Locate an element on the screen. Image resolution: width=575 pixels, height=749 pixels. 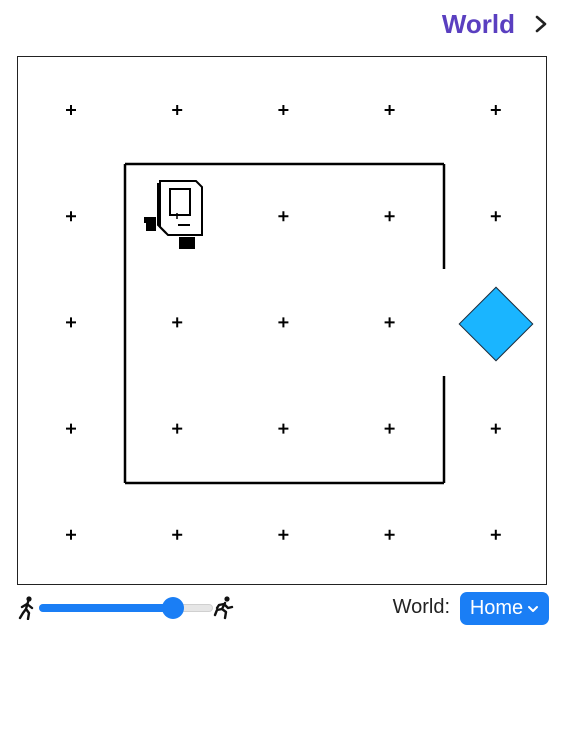
speed-slider is located at coordinates (126, 608).